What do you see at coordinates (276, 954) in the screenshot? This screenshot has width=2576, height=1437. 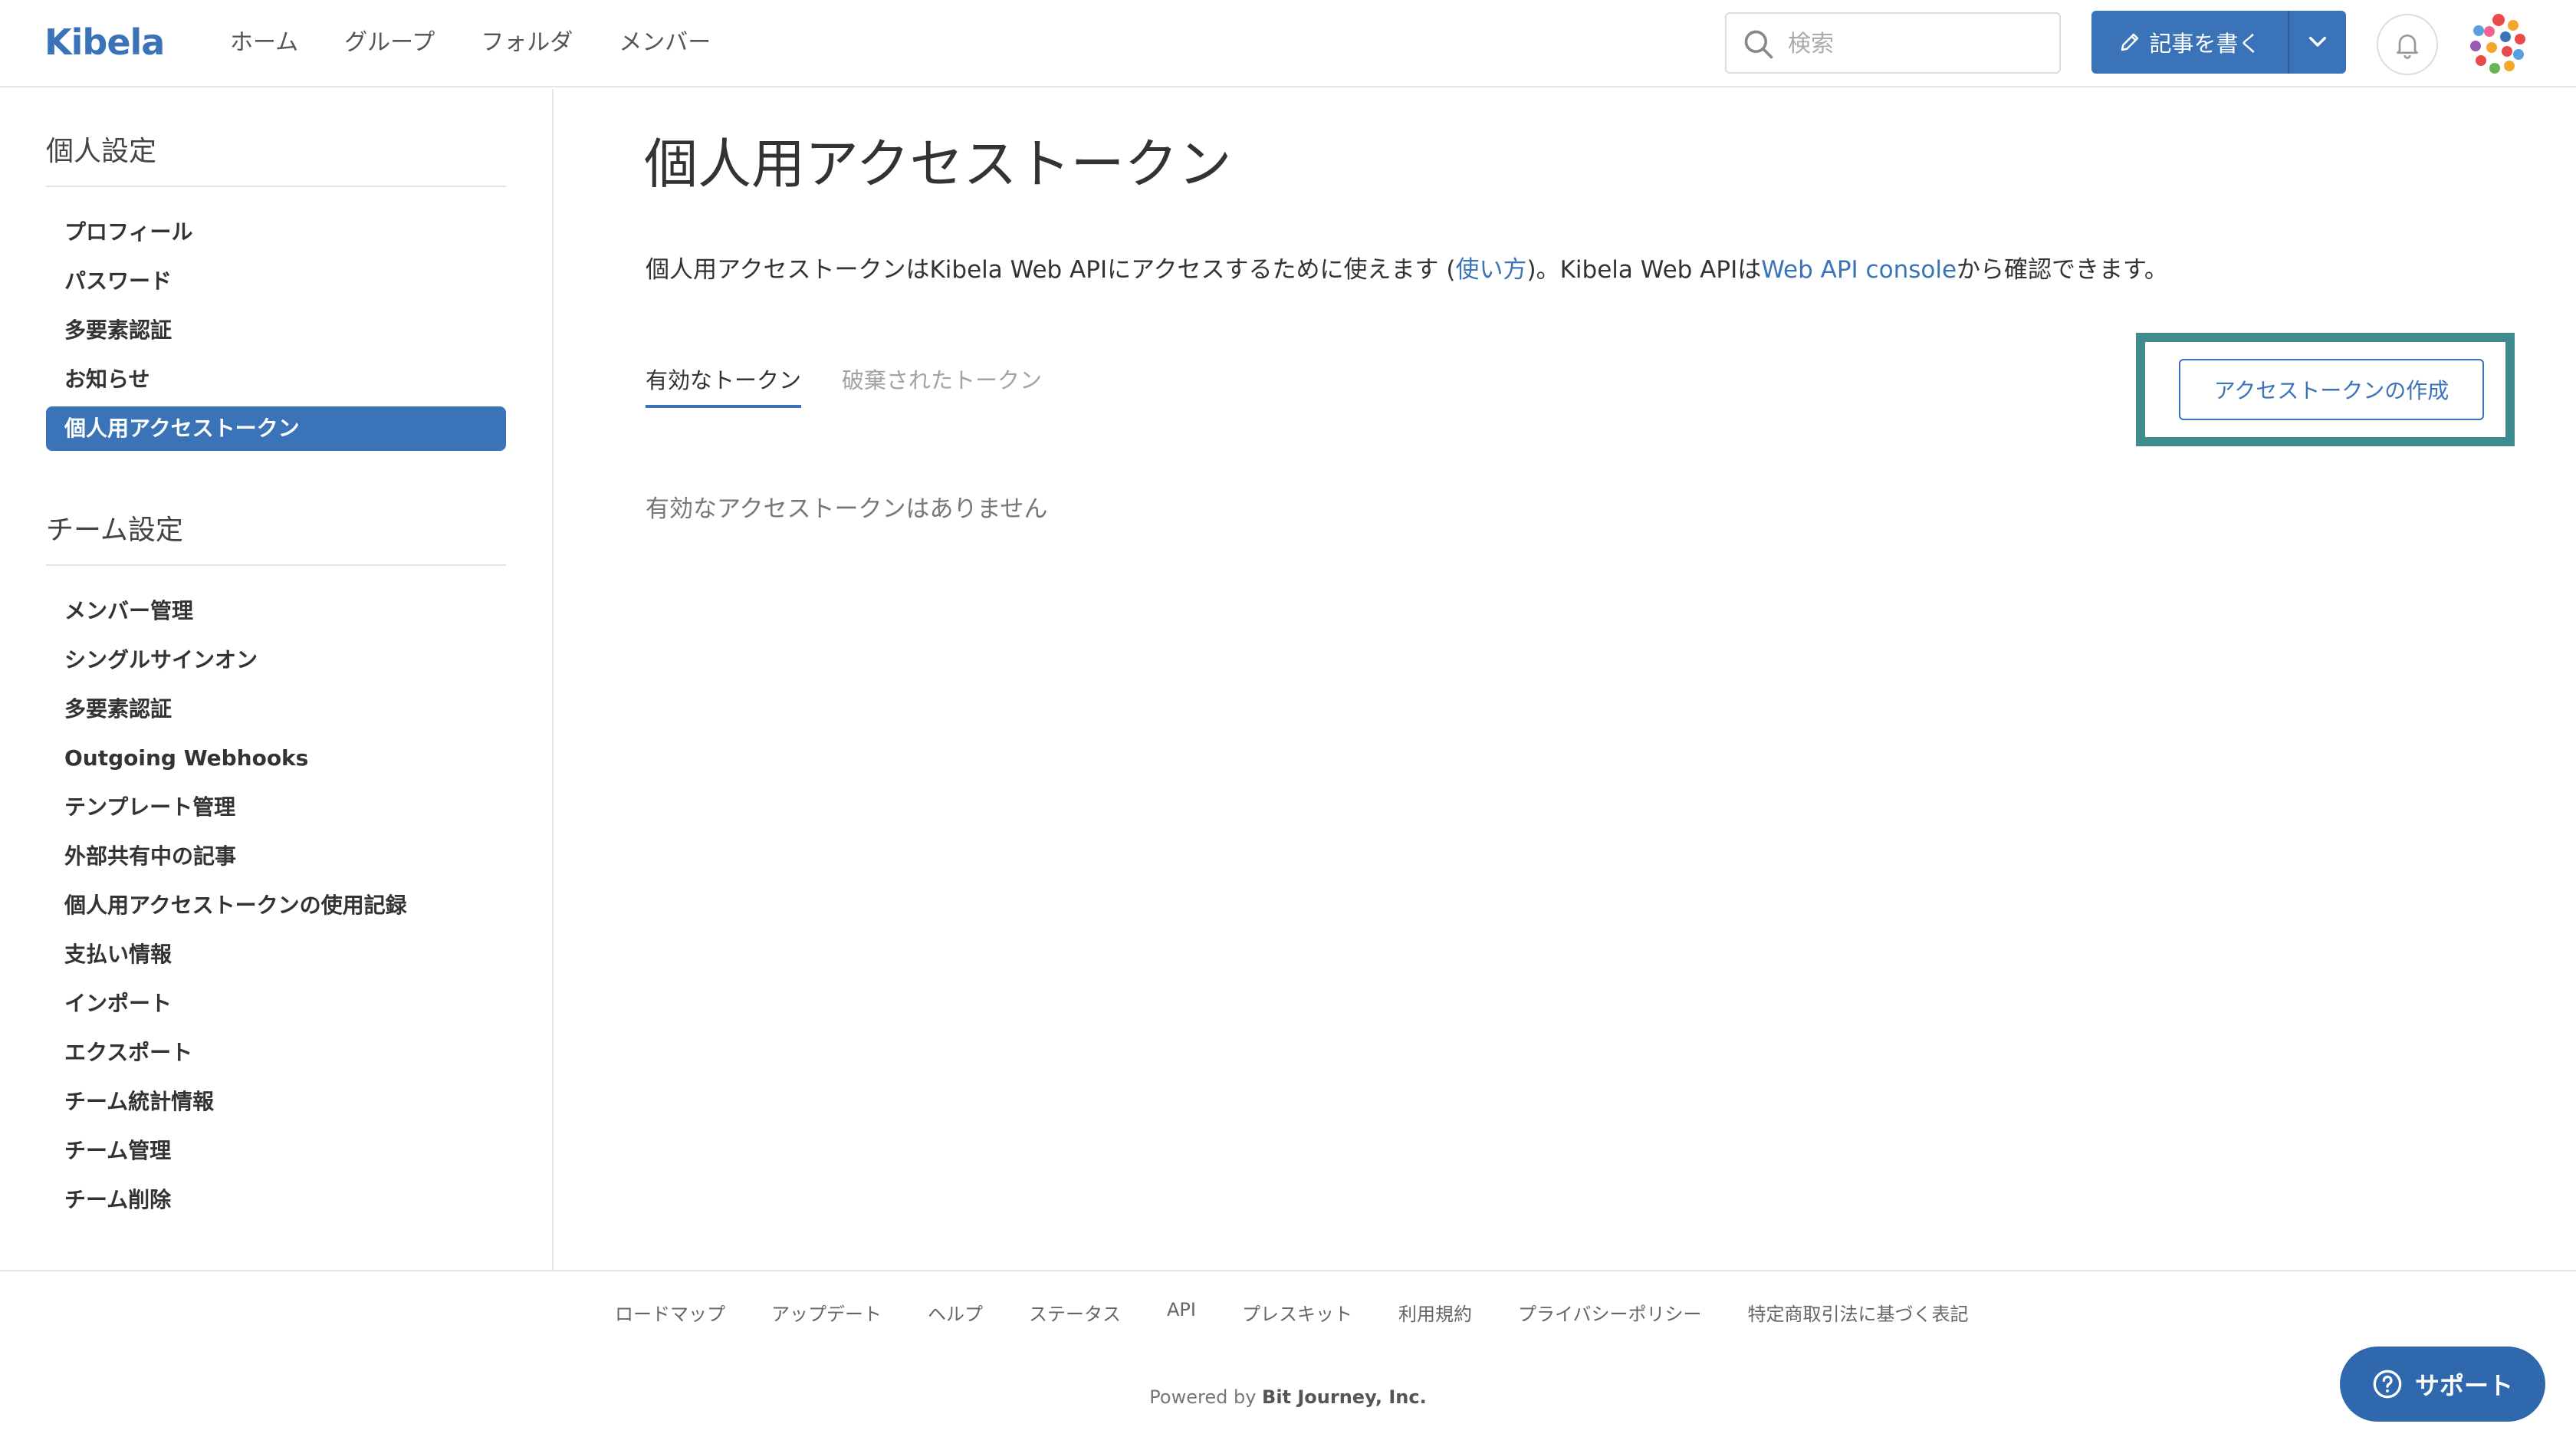 I see `sidebar-item-billing: 支払い情報` at bounding box center [276, 954].